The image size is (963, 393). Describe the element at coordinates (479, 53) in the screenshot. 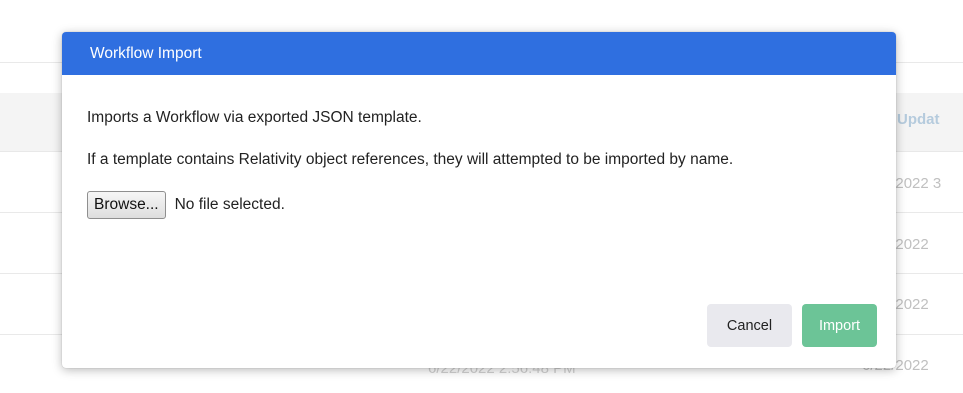

I see `dialog-header: Workflow Import` at that location.